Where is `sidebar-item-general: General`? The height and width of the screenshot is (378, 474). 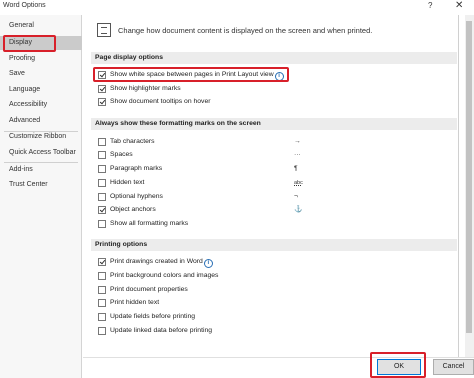 sidebar-item-general: General is located at coordinates (41, 26).